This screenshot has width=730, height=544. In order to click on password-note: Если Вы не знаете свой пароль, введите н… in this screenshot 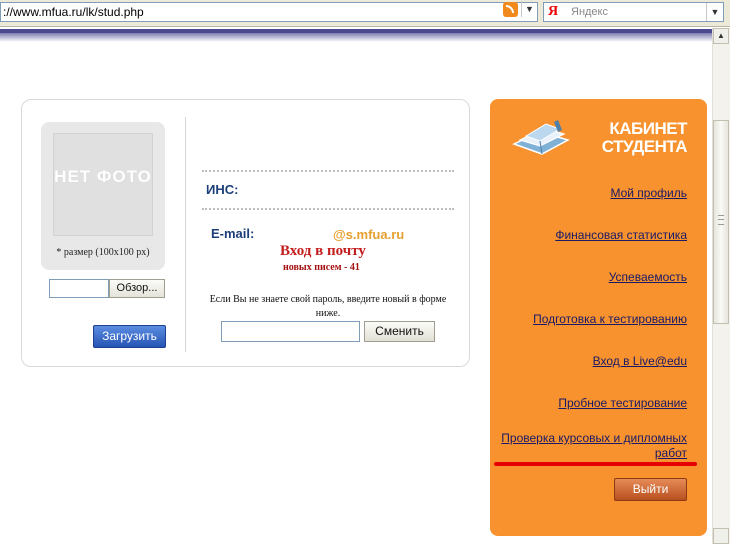, I will do `click(328, 306)`.